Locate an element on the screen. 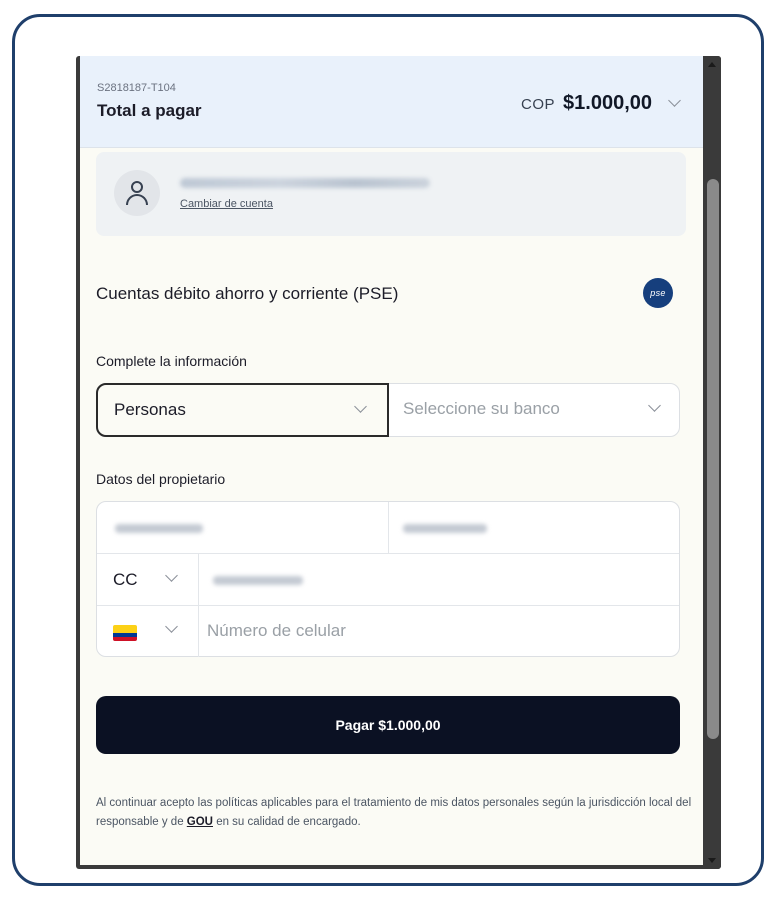  owner-details-form: CC Número de celular is located at coordinates (388, 579).